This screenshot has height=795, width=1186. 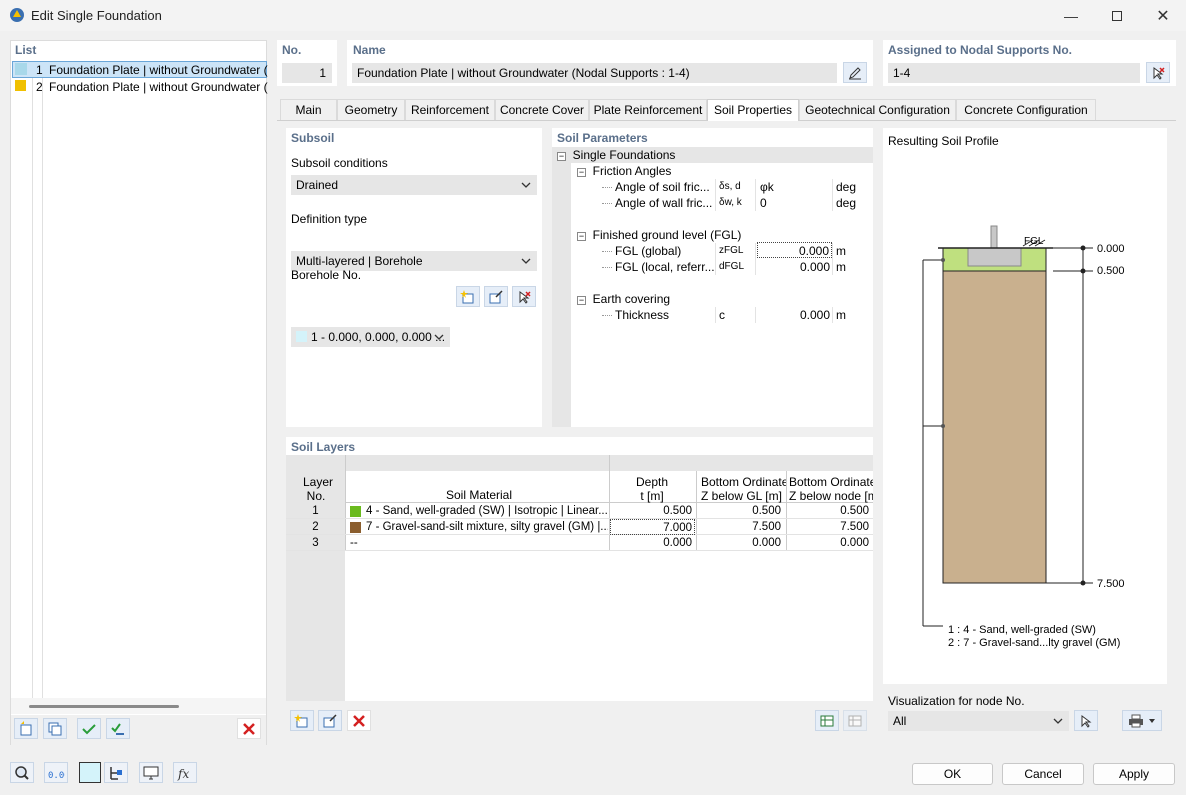 I want to click on tab-soil-properties: Soil Properties, so click(x=753, y=110).